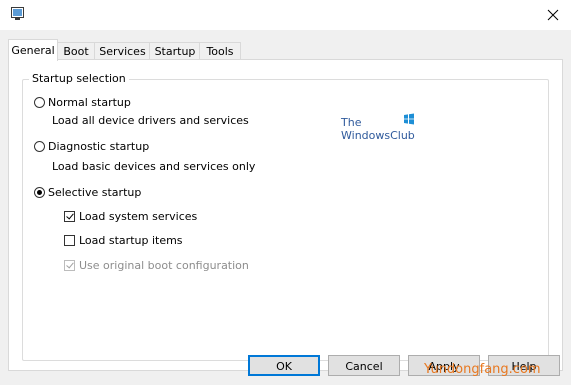 This screenshot has width=571, height=385. What do you see at coordinates (138, 216) in the screenshot?
I see `load-system-services-label: Load system services` at bounding box center [138, 216].